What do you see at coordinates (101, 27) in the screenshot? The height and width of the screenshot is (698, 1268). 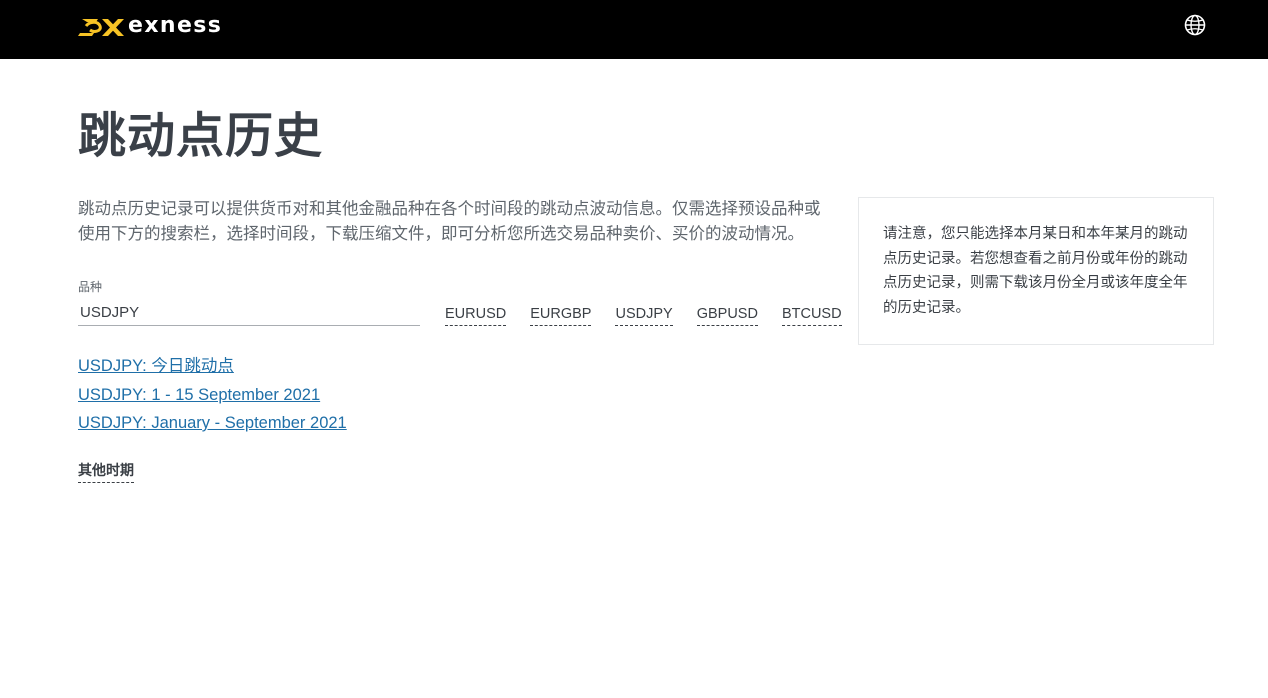 I see `exness-logo-icon` at bounding box center [101, 27].